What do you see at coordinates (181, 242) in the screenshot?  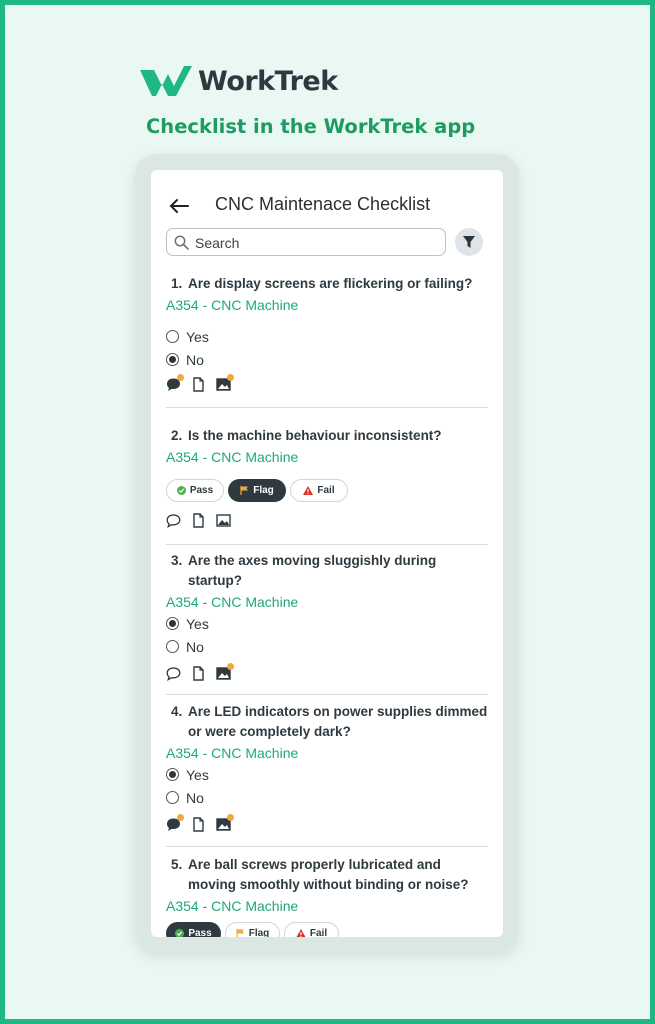 I see `search-icon` at bounding box center [181, 242].